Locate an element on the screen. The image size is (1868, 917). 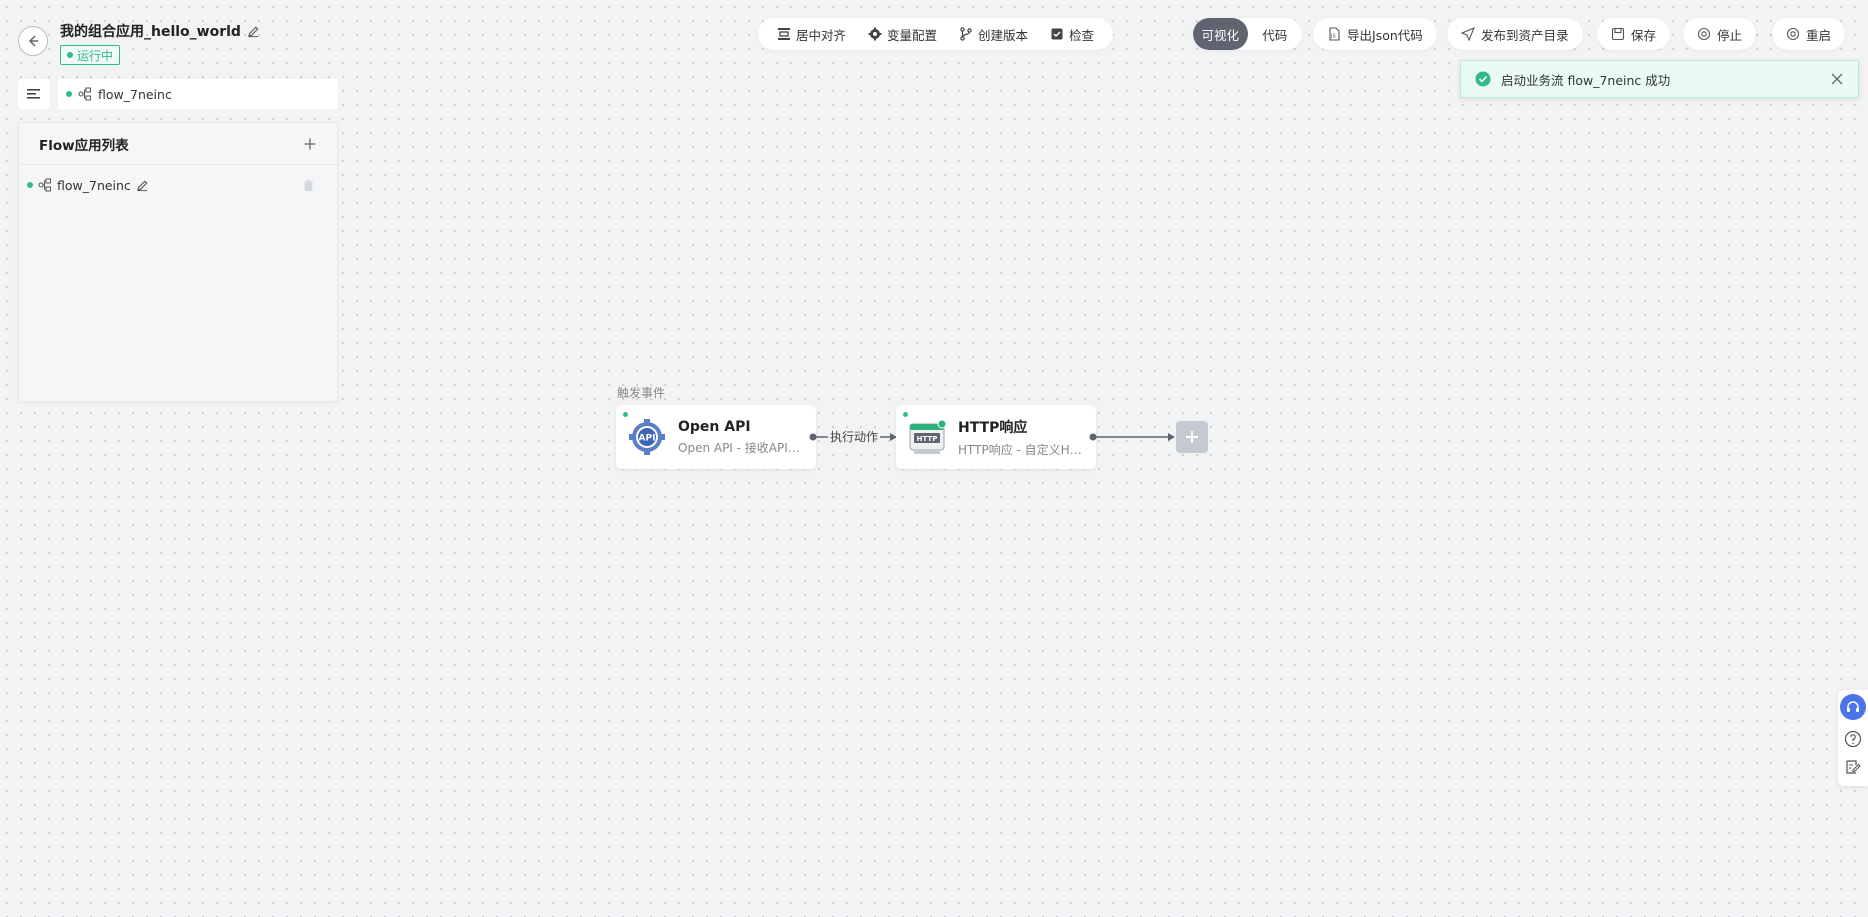
trigger-event-label: 触发事件 is located at coordinates (641, 393).